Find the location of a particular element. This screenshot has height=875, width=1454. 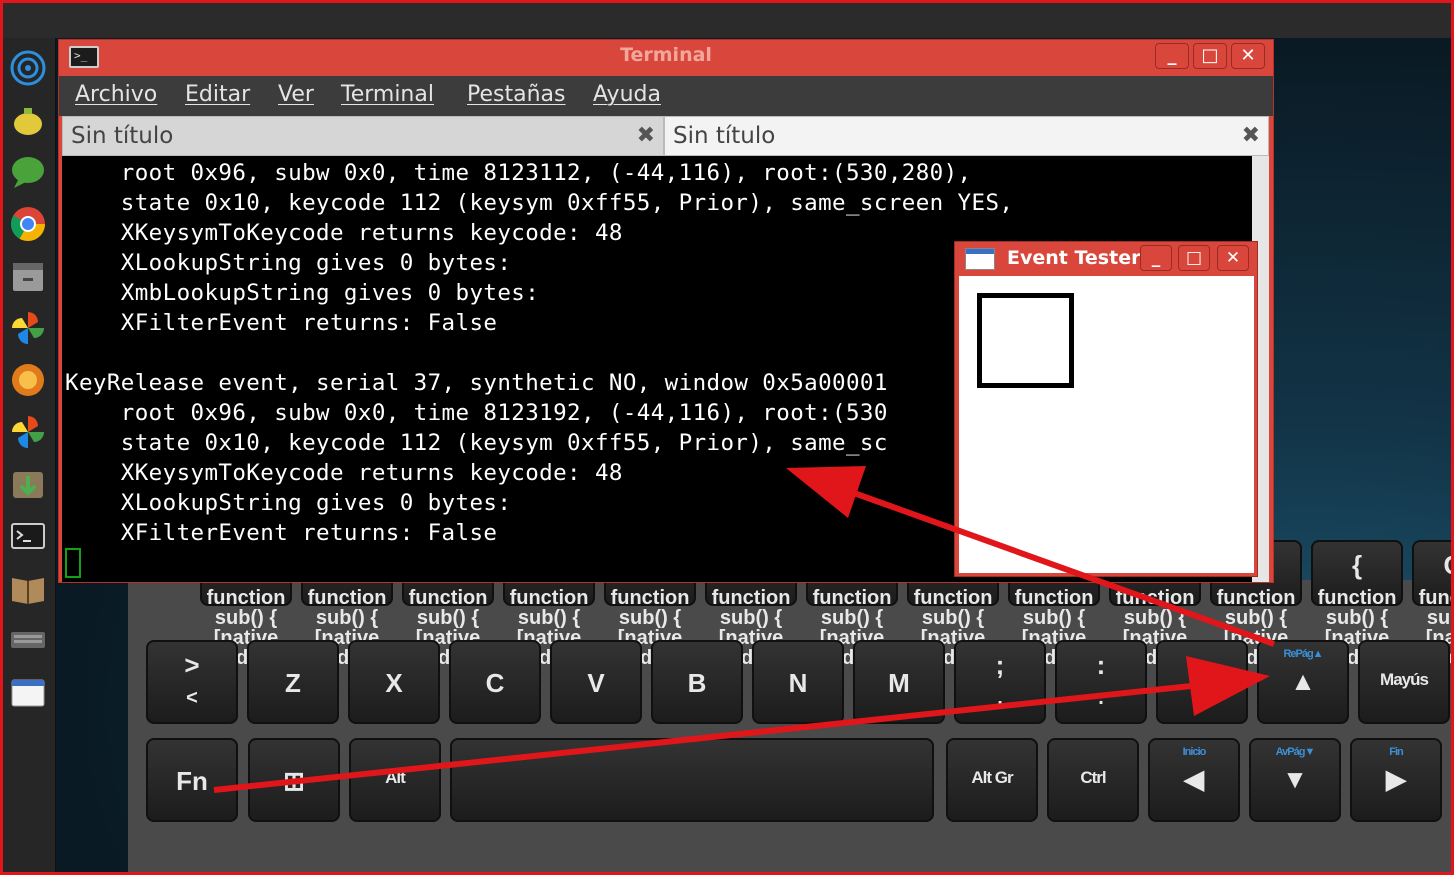

keyboard-key: Fn is located at coordinates (192, 780).